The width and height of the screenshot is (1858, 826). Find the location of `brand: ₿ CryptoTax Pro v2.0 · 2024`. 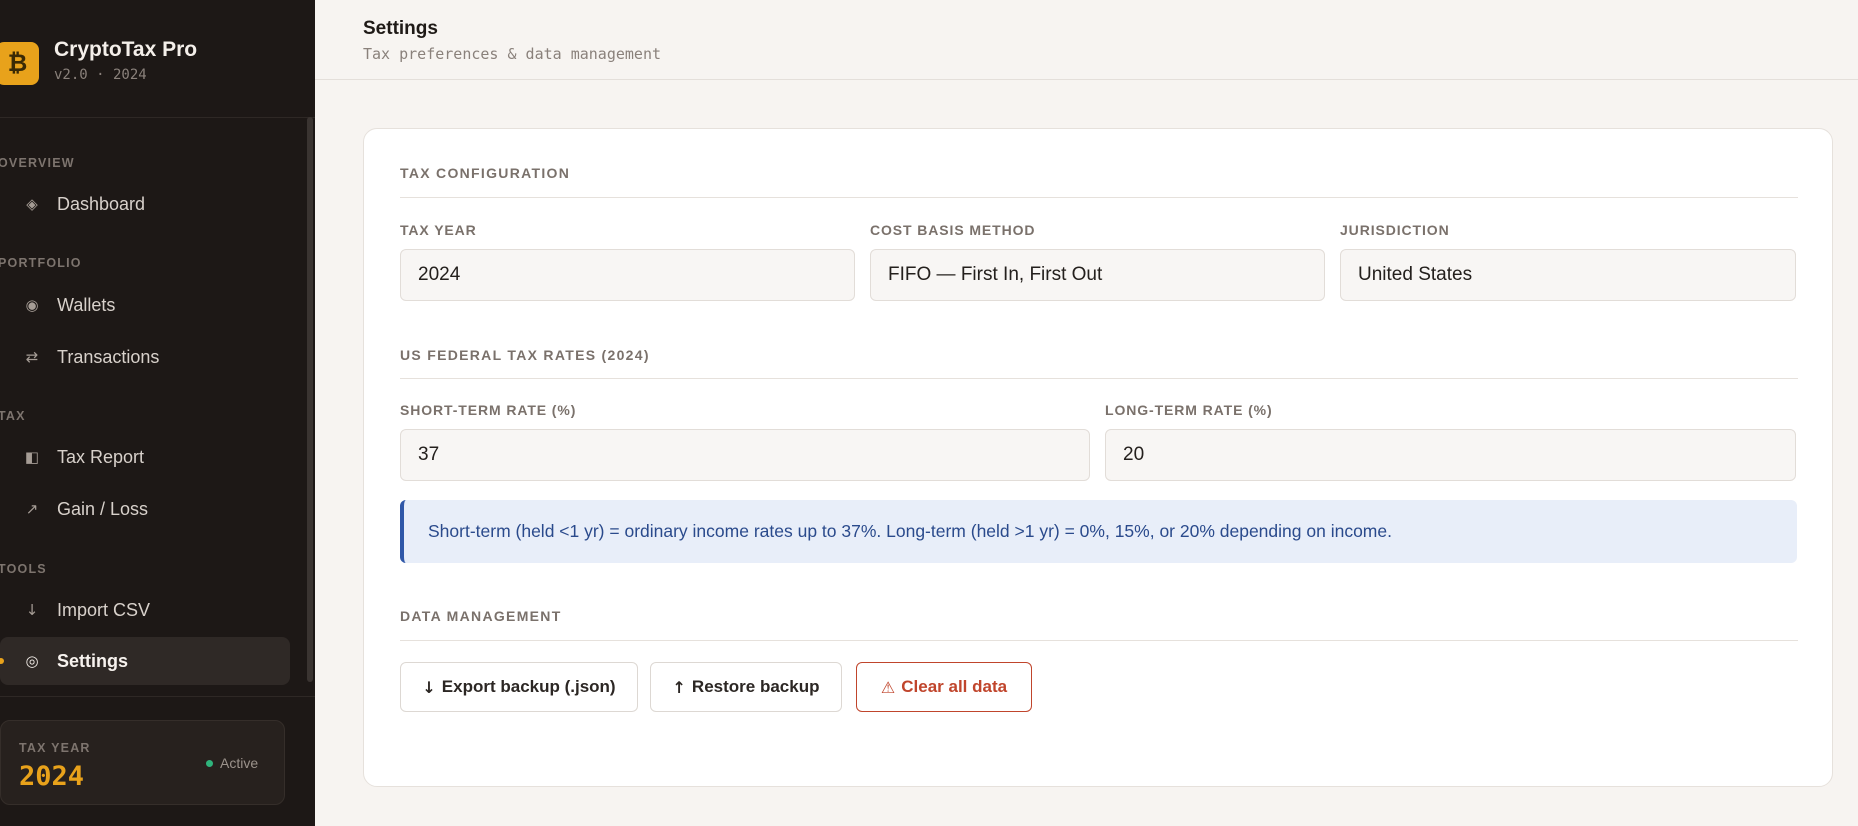

brand: ₿ CryptoTax Pro v2.0 · 2024 is located at coordinates (157, 59).